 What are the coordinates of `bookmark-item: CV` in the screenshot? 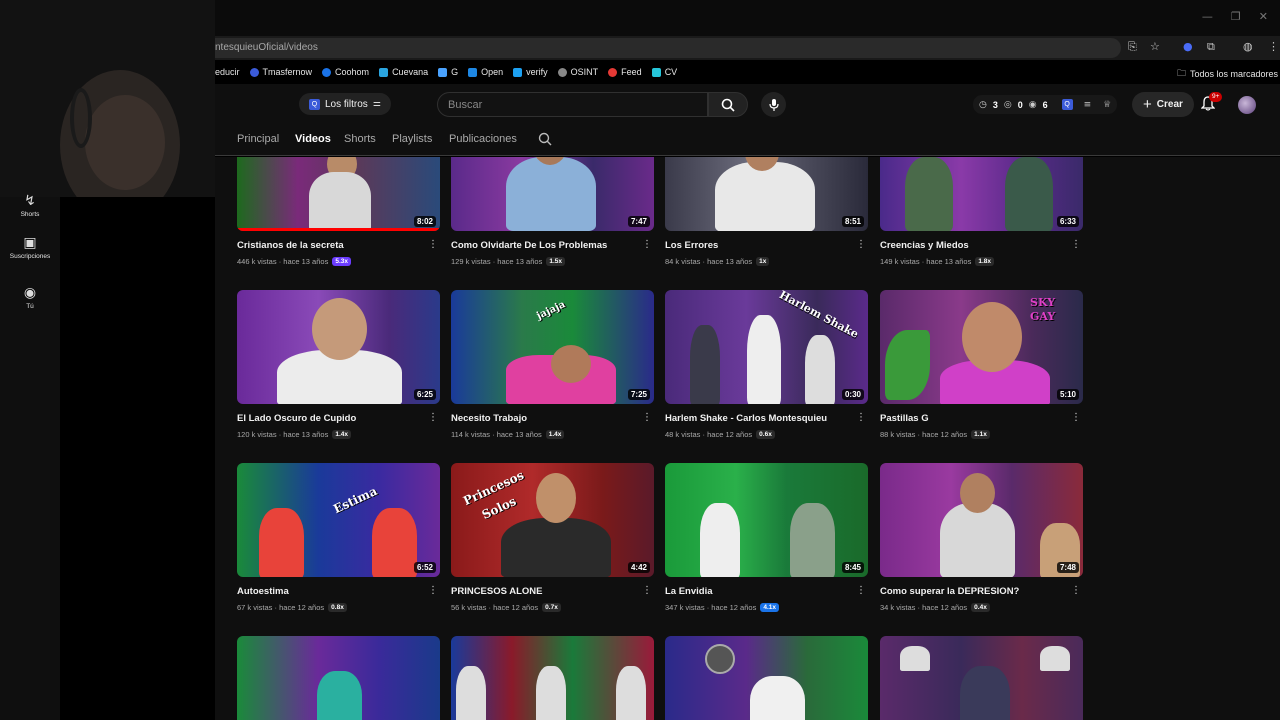 It's located at (664, 72).